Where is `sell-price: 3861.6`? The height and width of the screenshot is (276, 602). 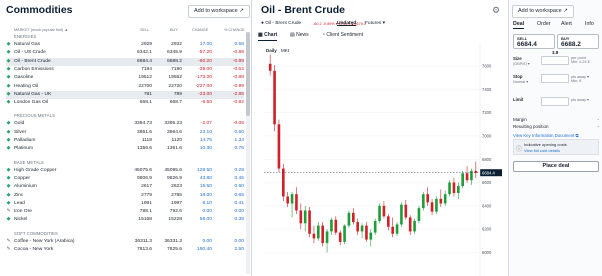 sell-price: 3861.6 is located at coordinates (134, 133).